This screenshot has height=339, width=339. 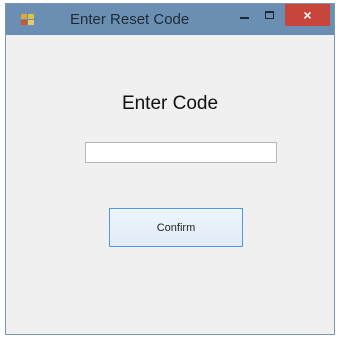 I want to click on minimize-icon, so click(x=245, y=15).